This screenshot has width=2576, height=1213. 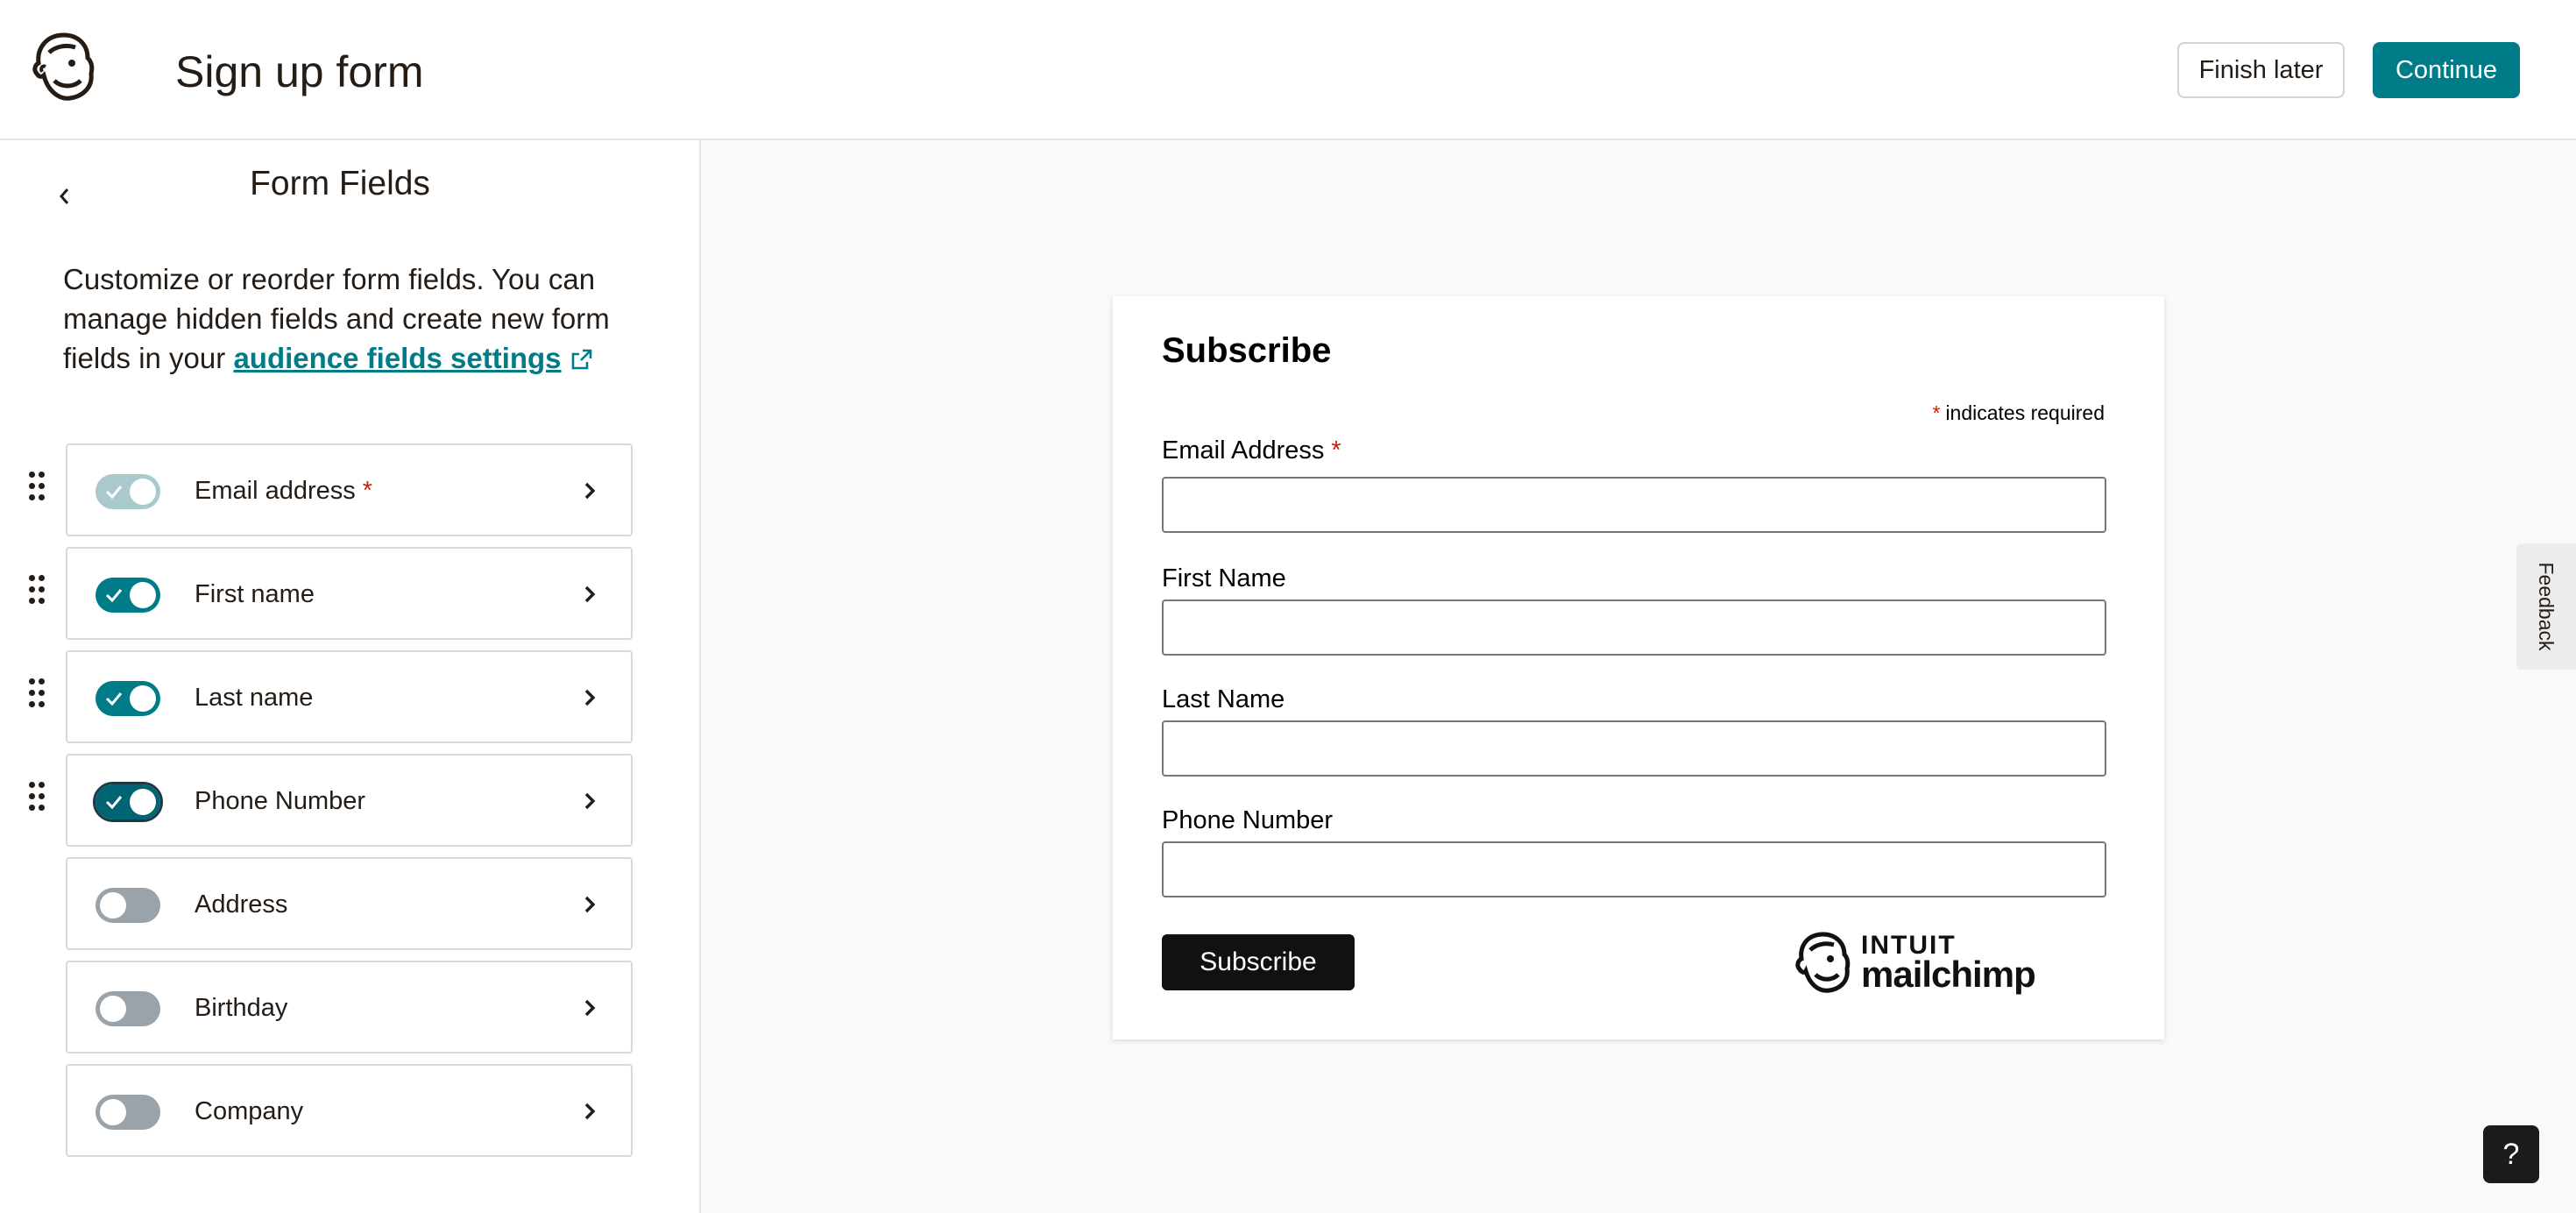 I want to click on feedback-label: Feedback, so click(x=2546, y=606).